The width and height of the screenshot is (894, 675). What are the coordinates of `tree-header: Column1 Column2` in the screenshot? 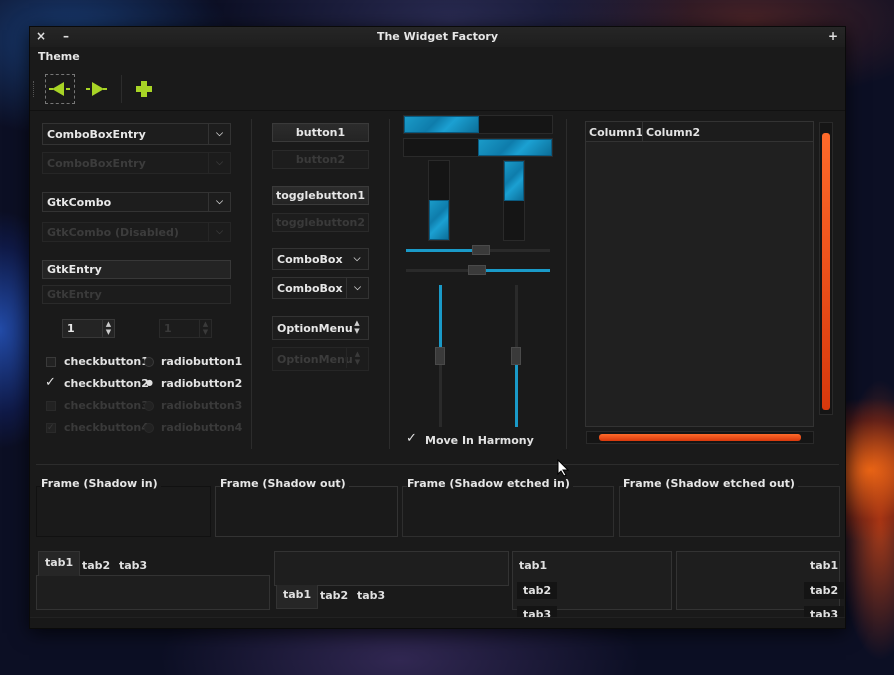 It's located at (699, 132).